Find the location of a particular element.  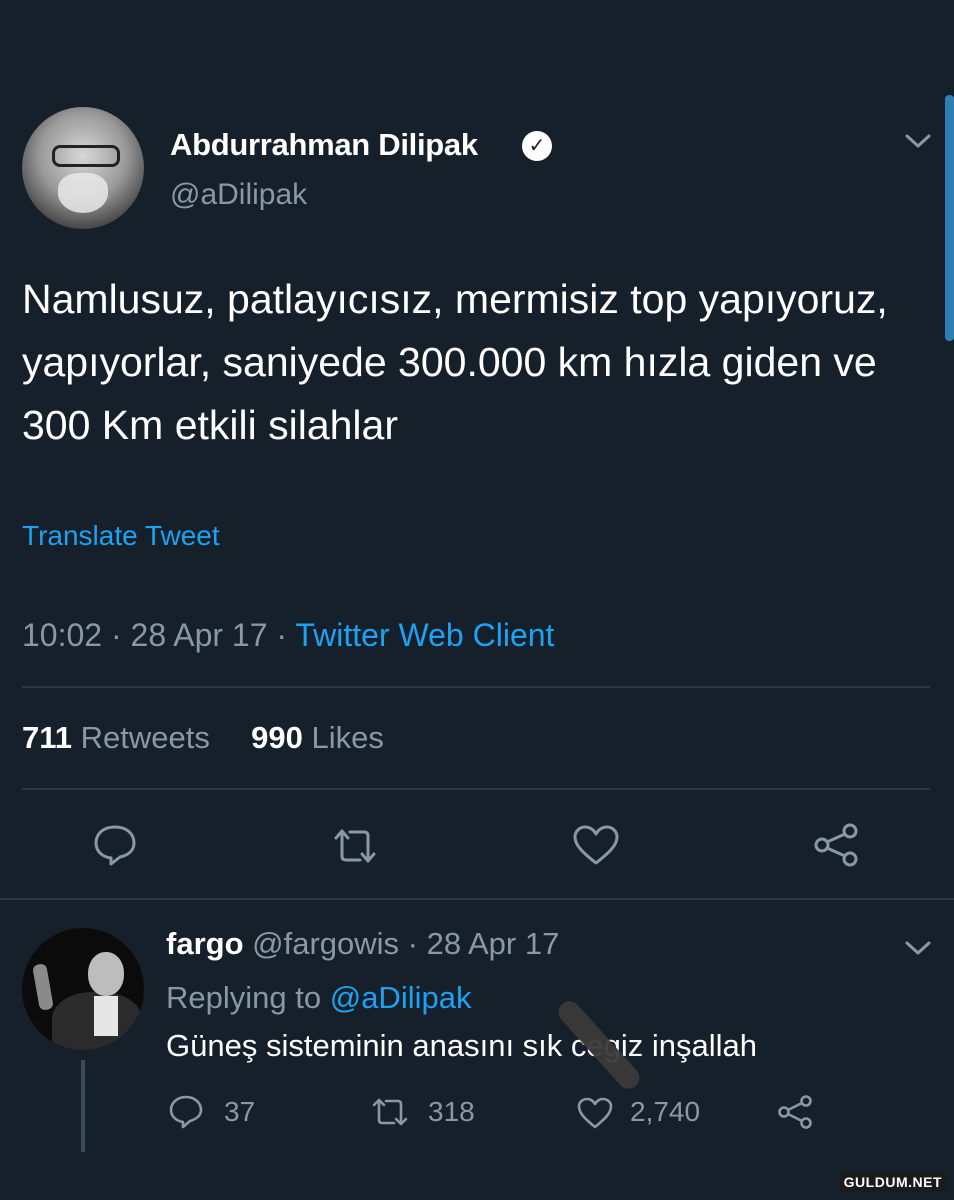

reply-header: fargo @fargowis · 28 Apr 17 is located at coordinates (362, 944).